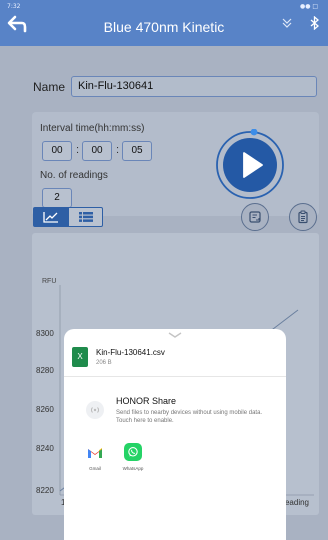 This screenshot has width=328, height=540. I want to click on share-app-gmail: Gmail, so click(95, 457).